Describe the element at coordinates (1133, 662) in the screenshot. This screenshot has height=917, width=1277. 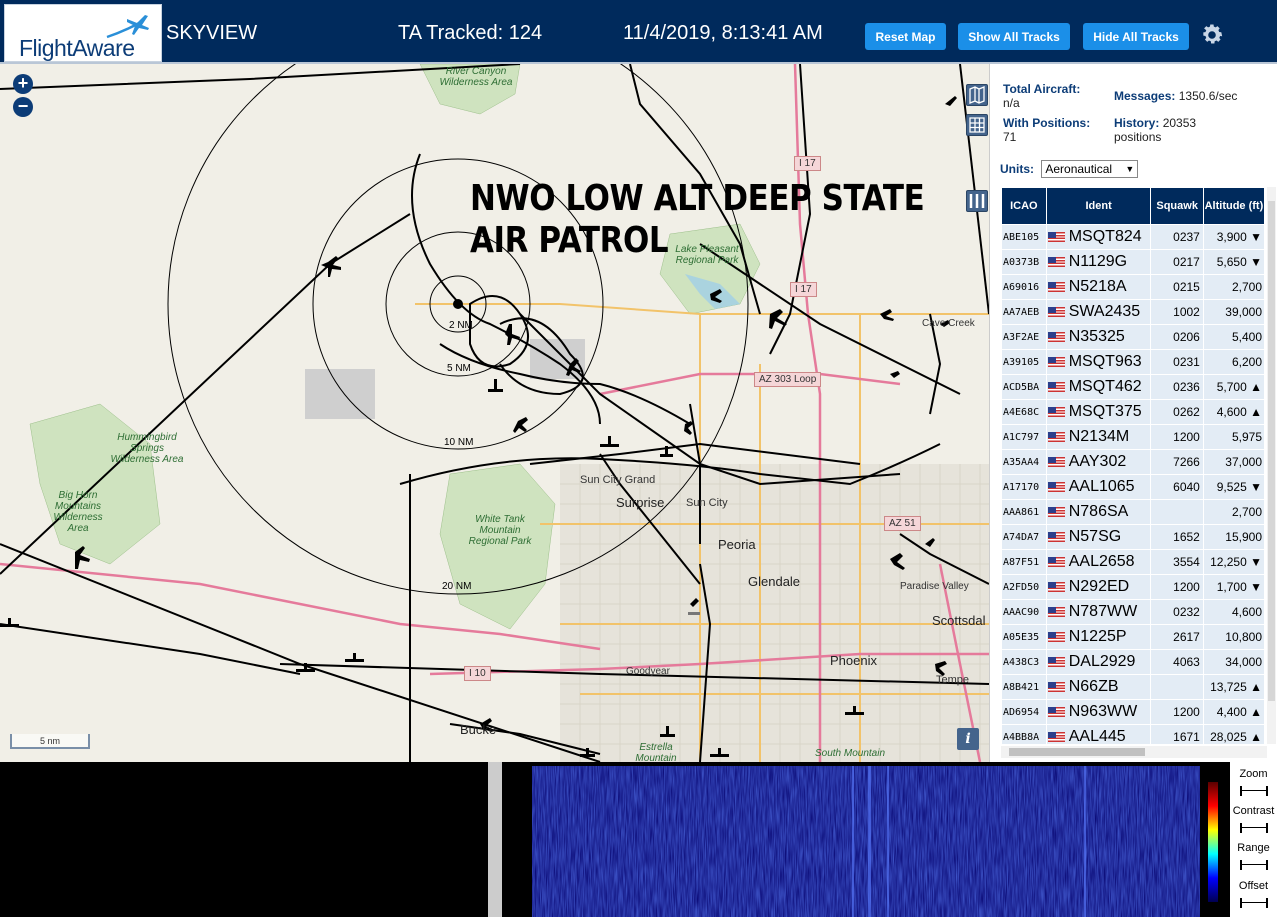
I see `table-row: A438C3 DAL2929 4063 34,000` at that location.